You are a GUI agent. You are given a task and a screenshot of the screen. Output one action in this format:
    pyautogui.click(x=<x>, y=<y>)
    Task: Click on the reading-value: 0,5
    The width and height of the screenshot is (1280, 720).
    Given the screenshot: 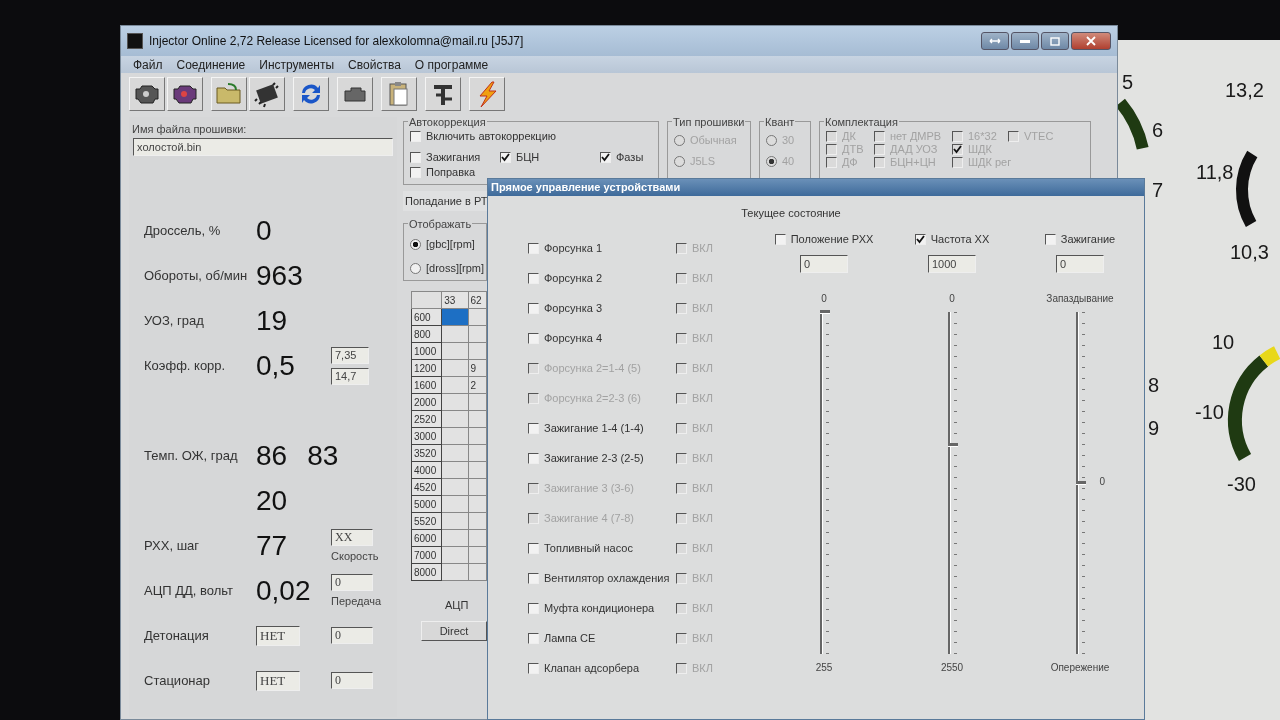 What is the action you would take?
    pyautogui.click(x=275, y=365)
    